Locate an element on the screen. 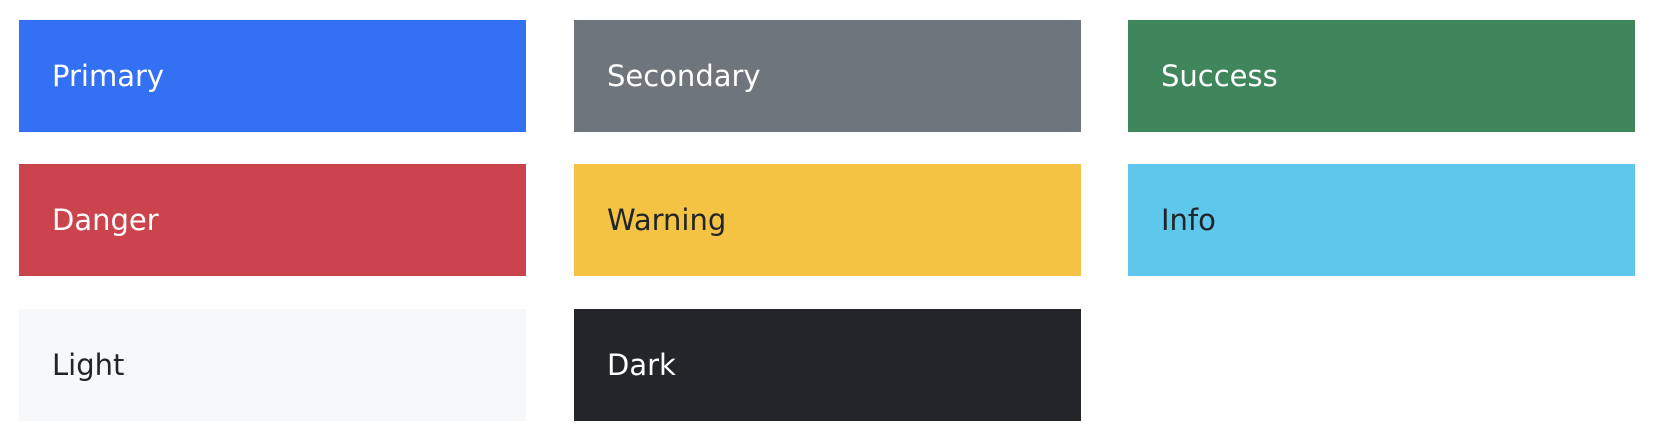 The image size is (1656, 446). swatch-label: Danger is located at coordinates (105, 219).